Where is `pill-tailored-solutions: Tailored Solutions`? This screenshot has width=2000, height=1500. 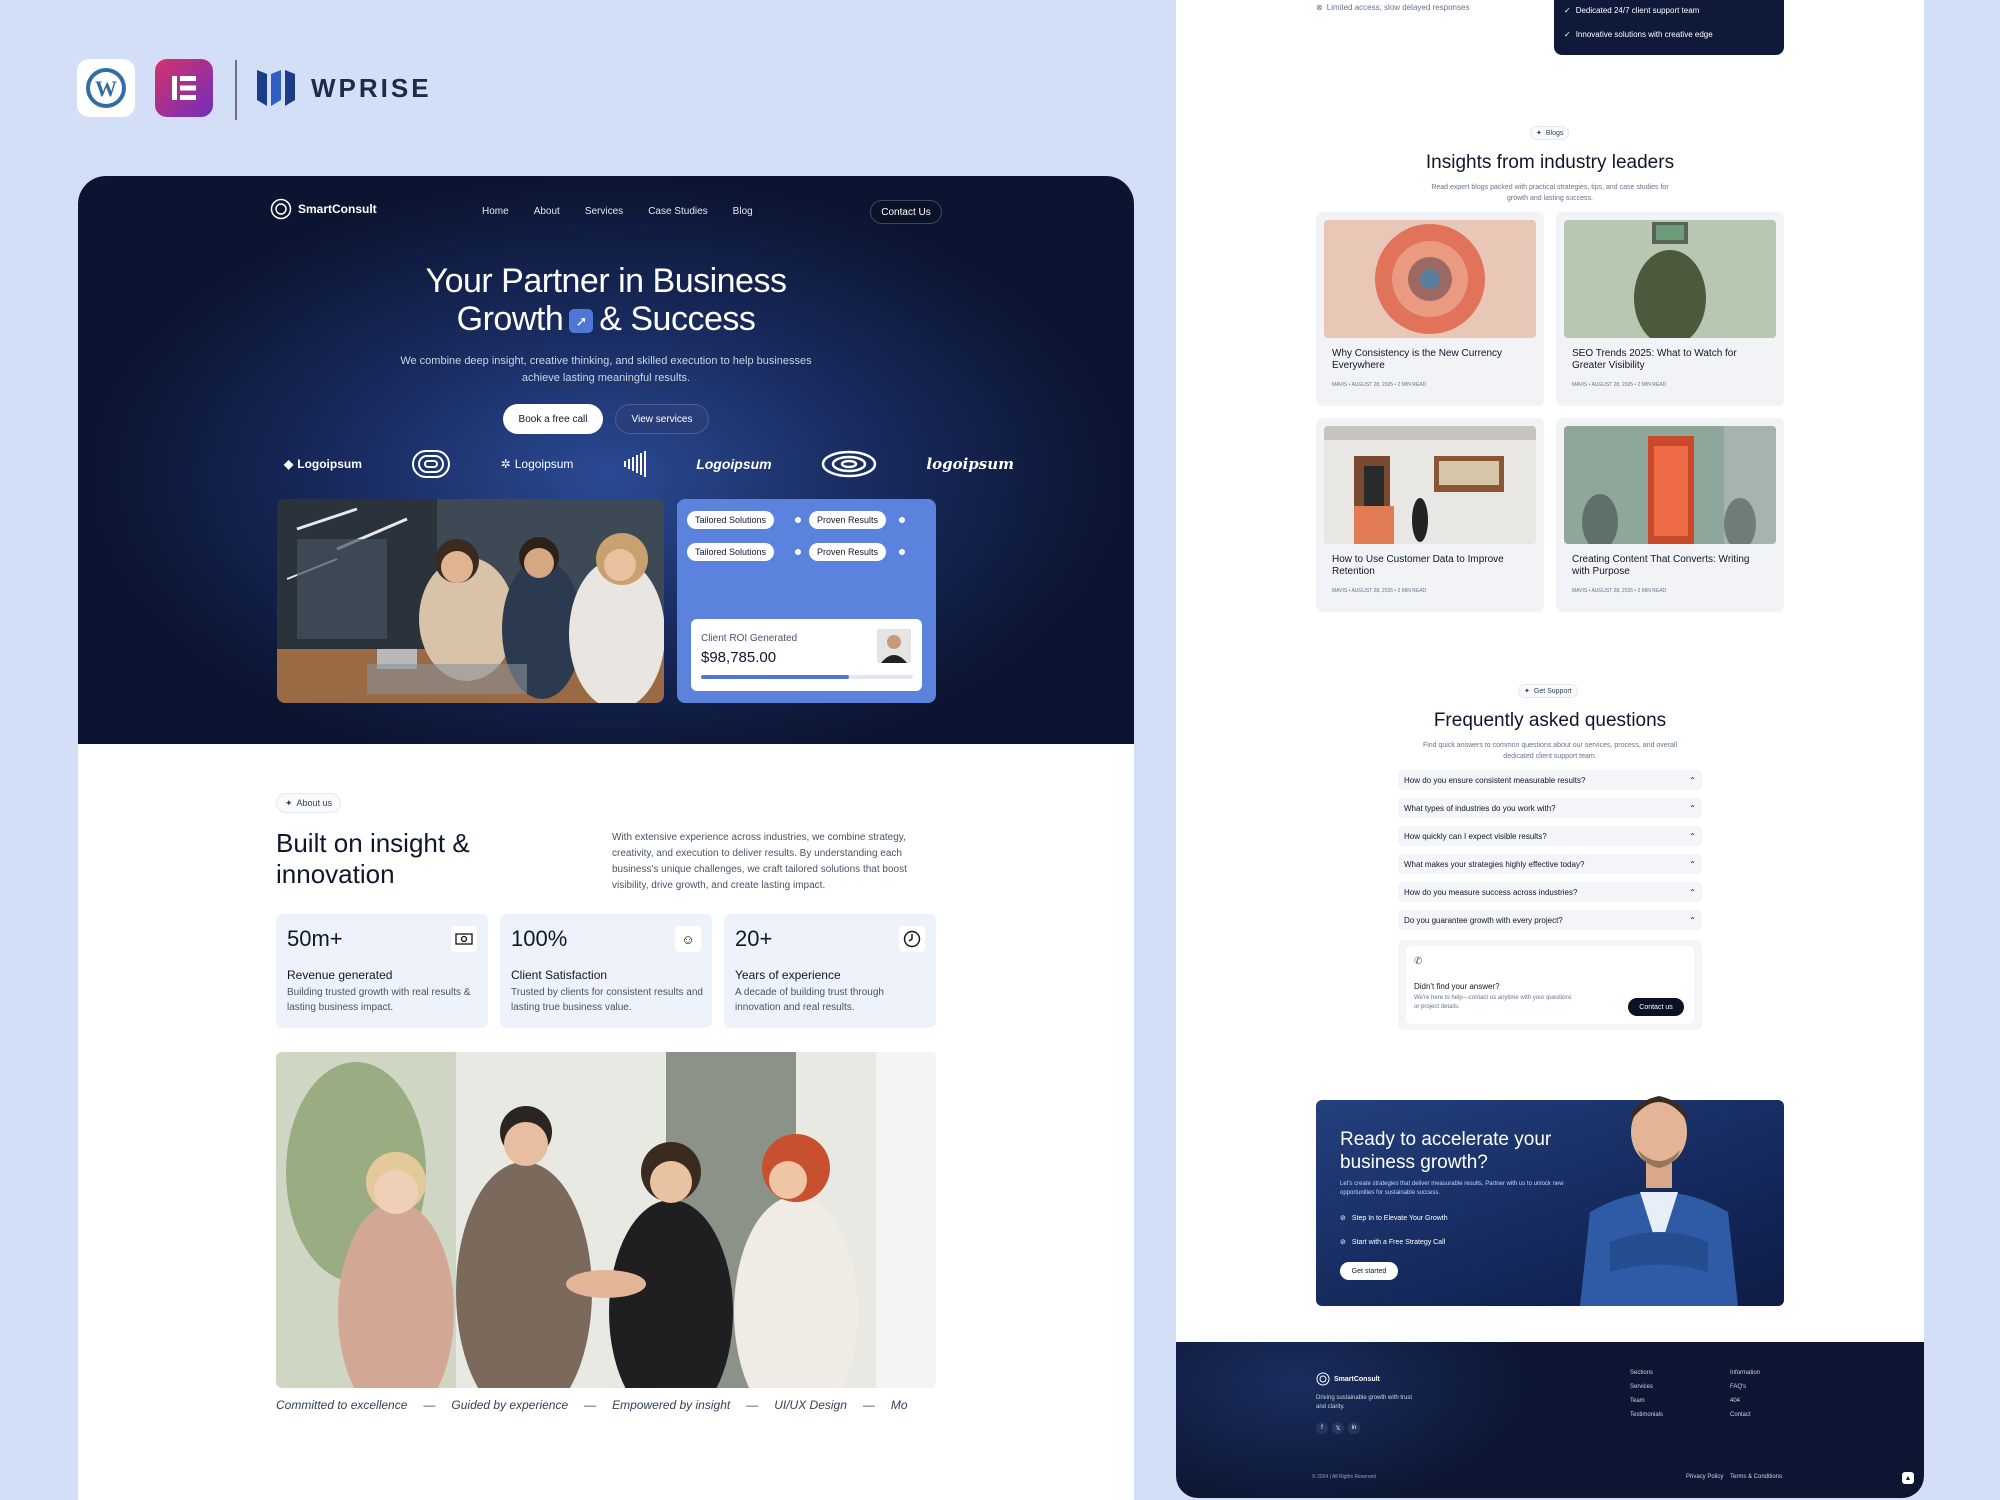
pill-tailored-solutions: Tailored Solutions is located at coordinates (731, 552).